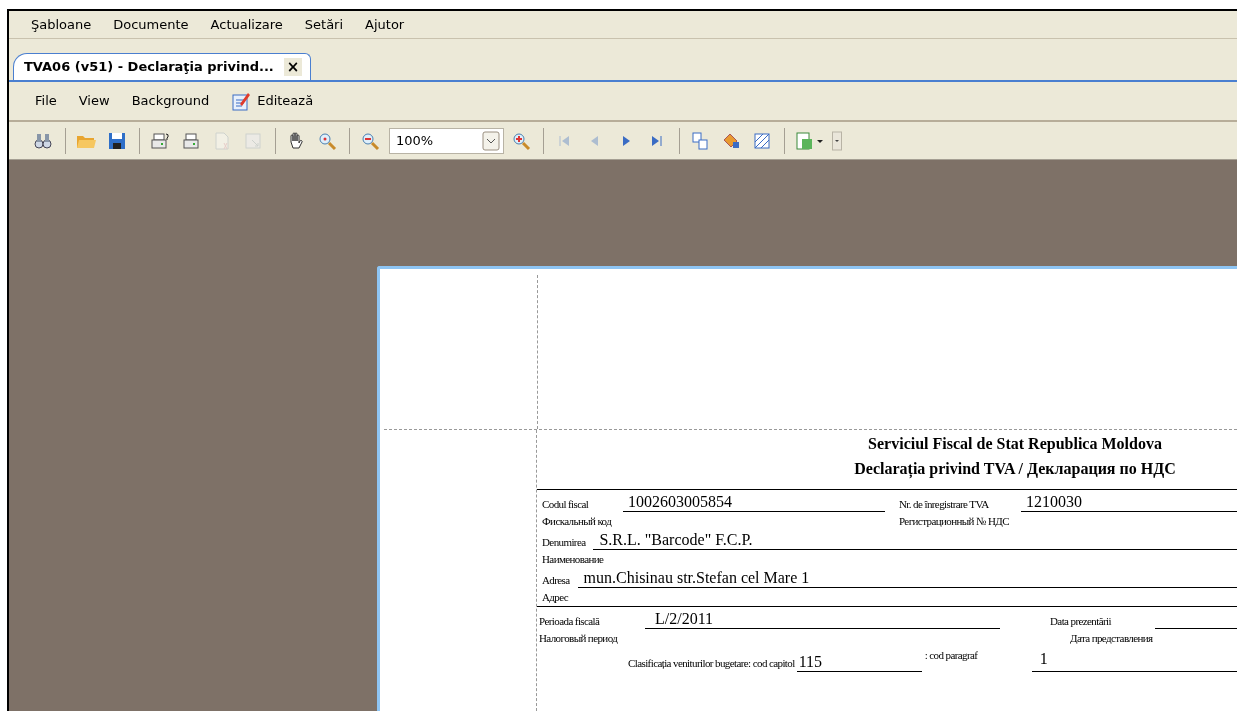  Describe the element at coordinates (577, 521) in the screenshot. I see `field-label: Фискальный код` at that location.